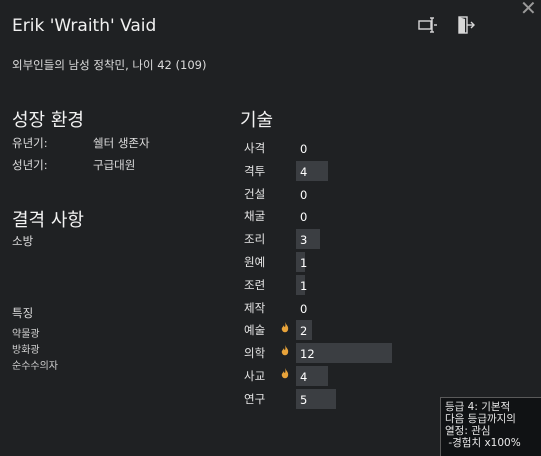 This screenshot has width=541, height=456. Describe the element at coordinates (255, 376) in the screenshot. I see `skill-name: 사교` at that location.